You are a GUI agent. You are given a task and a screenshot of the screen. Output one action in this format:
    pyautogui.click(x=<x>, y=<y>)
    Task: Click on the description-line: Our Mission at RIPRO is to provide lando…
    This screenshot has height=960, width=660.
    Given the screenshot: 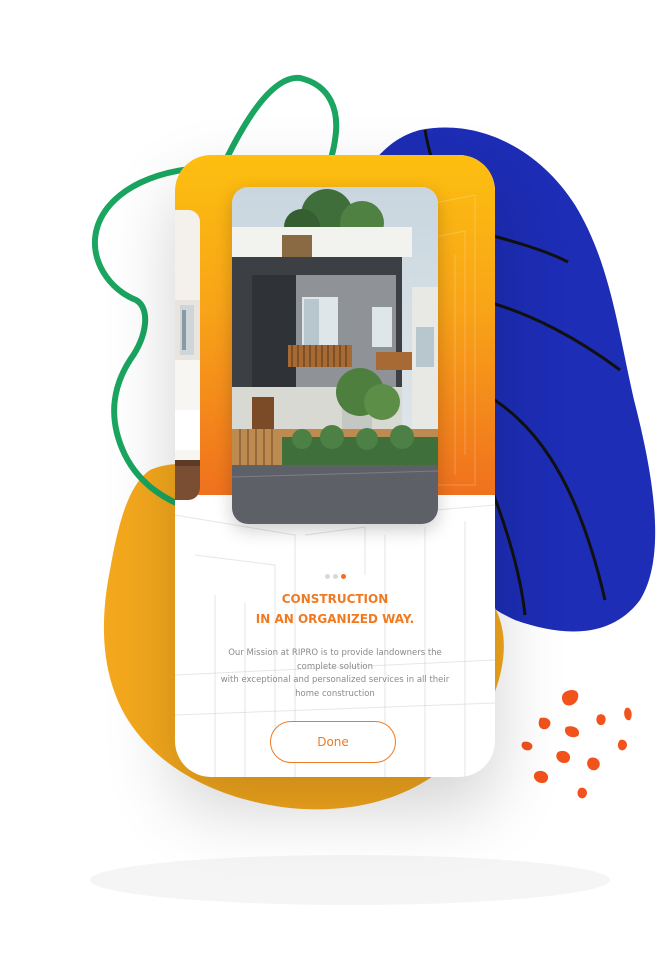 What is the action you would take?
    pyautogui.click(x=335, y=653)
    